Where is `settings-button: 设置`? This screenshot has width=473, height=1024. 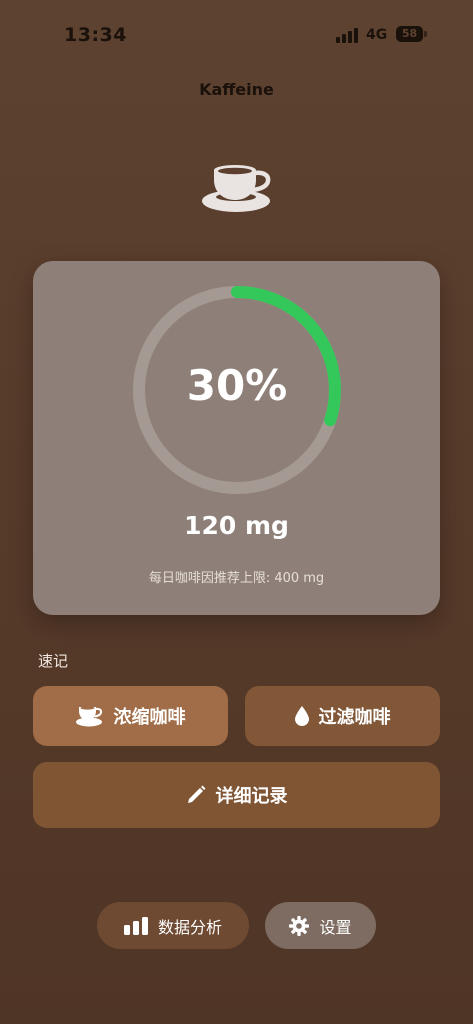
settings-button: 设置 is located at coordinates (320, 925).